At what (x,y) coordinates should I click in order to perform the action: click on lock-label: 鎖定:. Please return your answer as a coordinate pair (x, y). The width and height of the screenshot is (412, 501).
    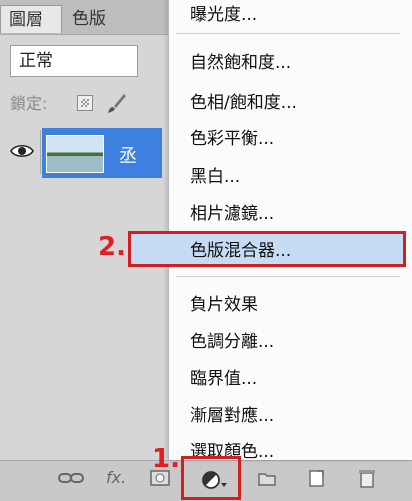
    Looking at the image, I should click on (29, 103).